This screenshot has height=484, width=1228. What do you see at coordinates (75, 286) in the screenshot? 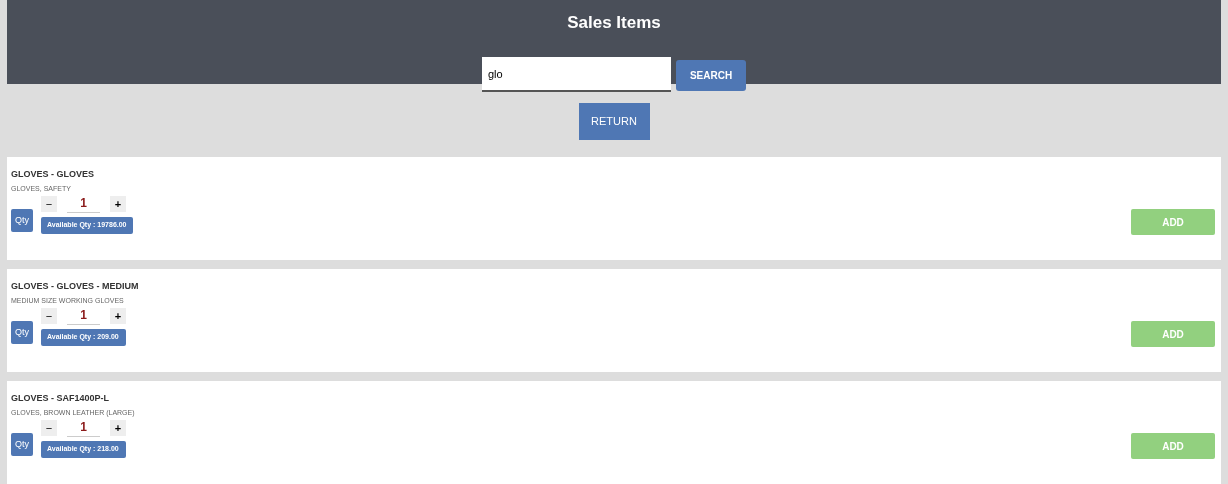
I see `item-name: GLOVES - GLOVES - MEDIUM` at bounding box center [75, 286].